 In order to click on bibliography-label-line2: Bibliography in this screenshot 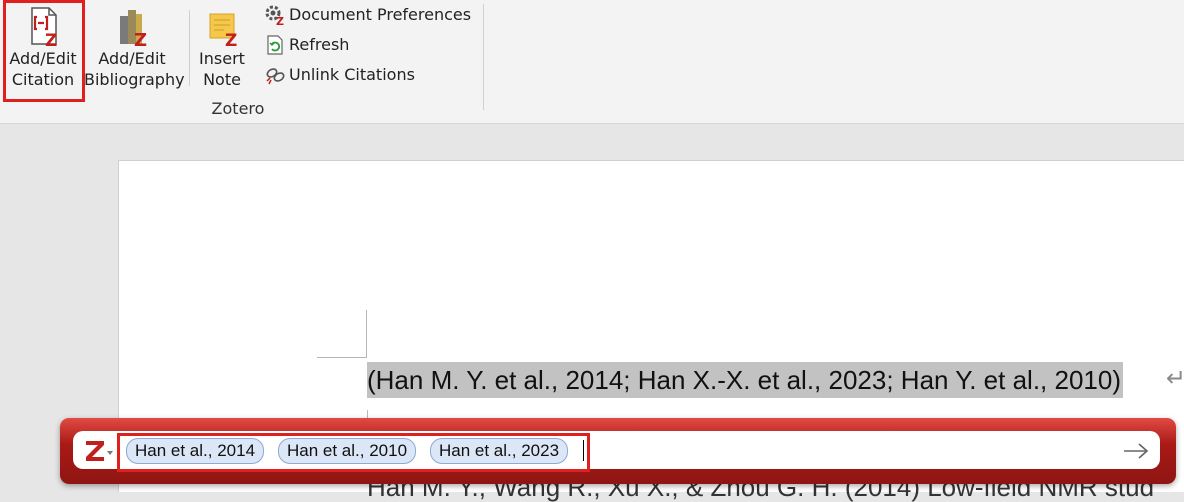, I will do `click(134, 79)`.